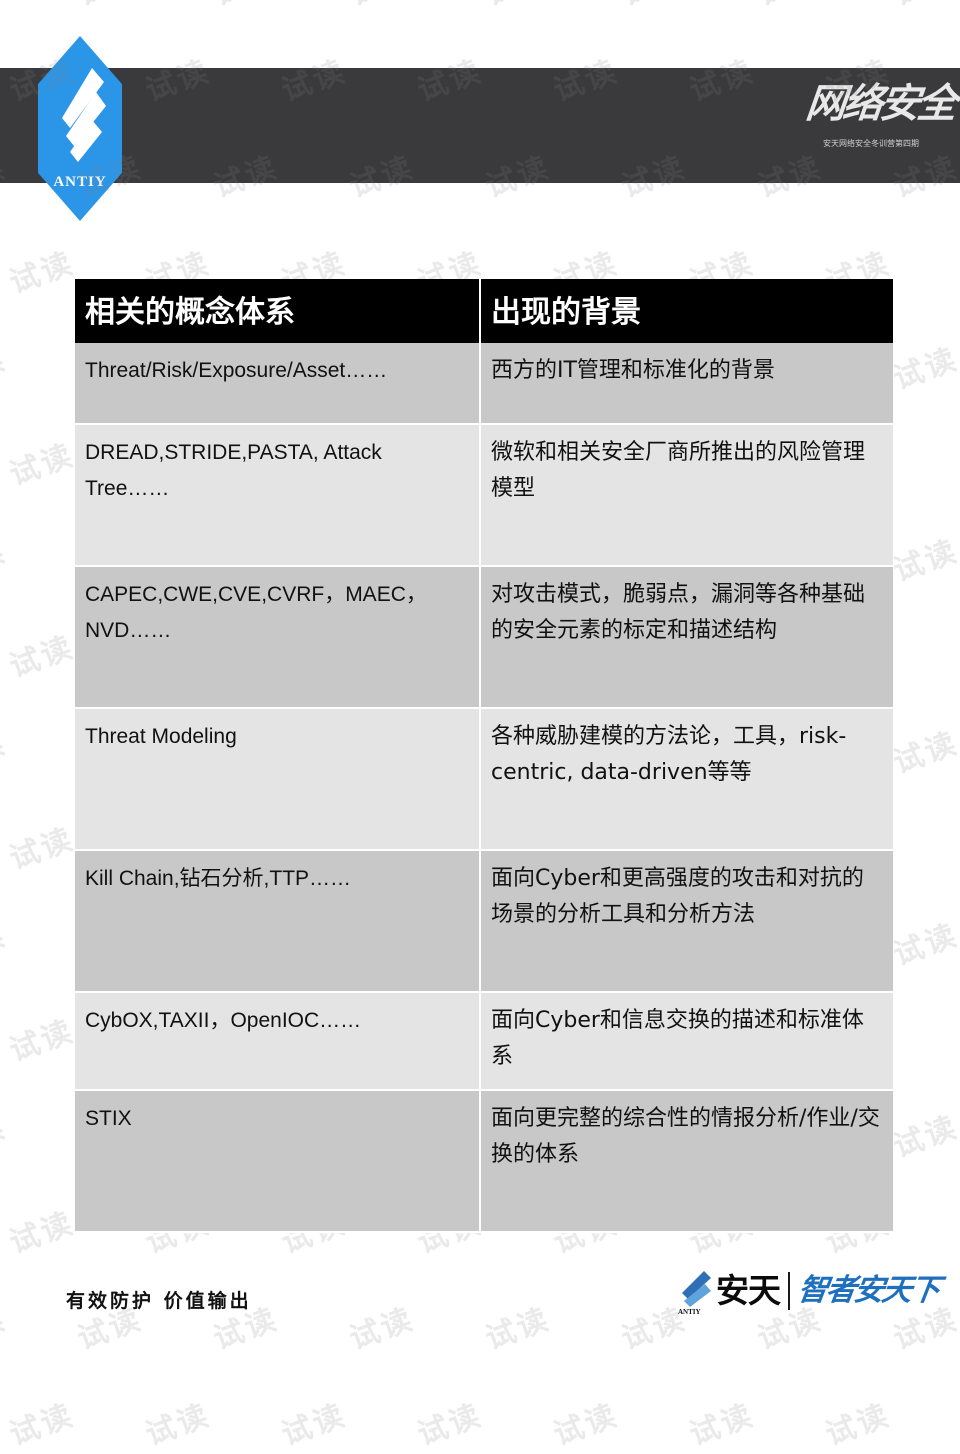 This screenshot has width=960, height=1454. What do you see at coordinates (278, 779) in the screenshot?
I see `cell-concept: Threat Modeling` at bounding box center [278, 779].